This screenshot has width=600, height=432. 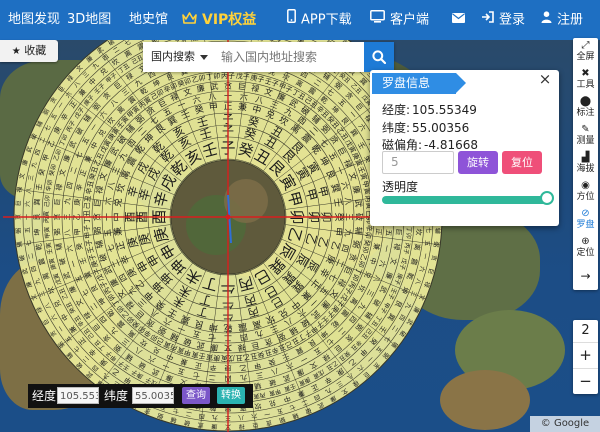 I want to click on compass-ring-text: 乙丑, so click(x=242, y=357).